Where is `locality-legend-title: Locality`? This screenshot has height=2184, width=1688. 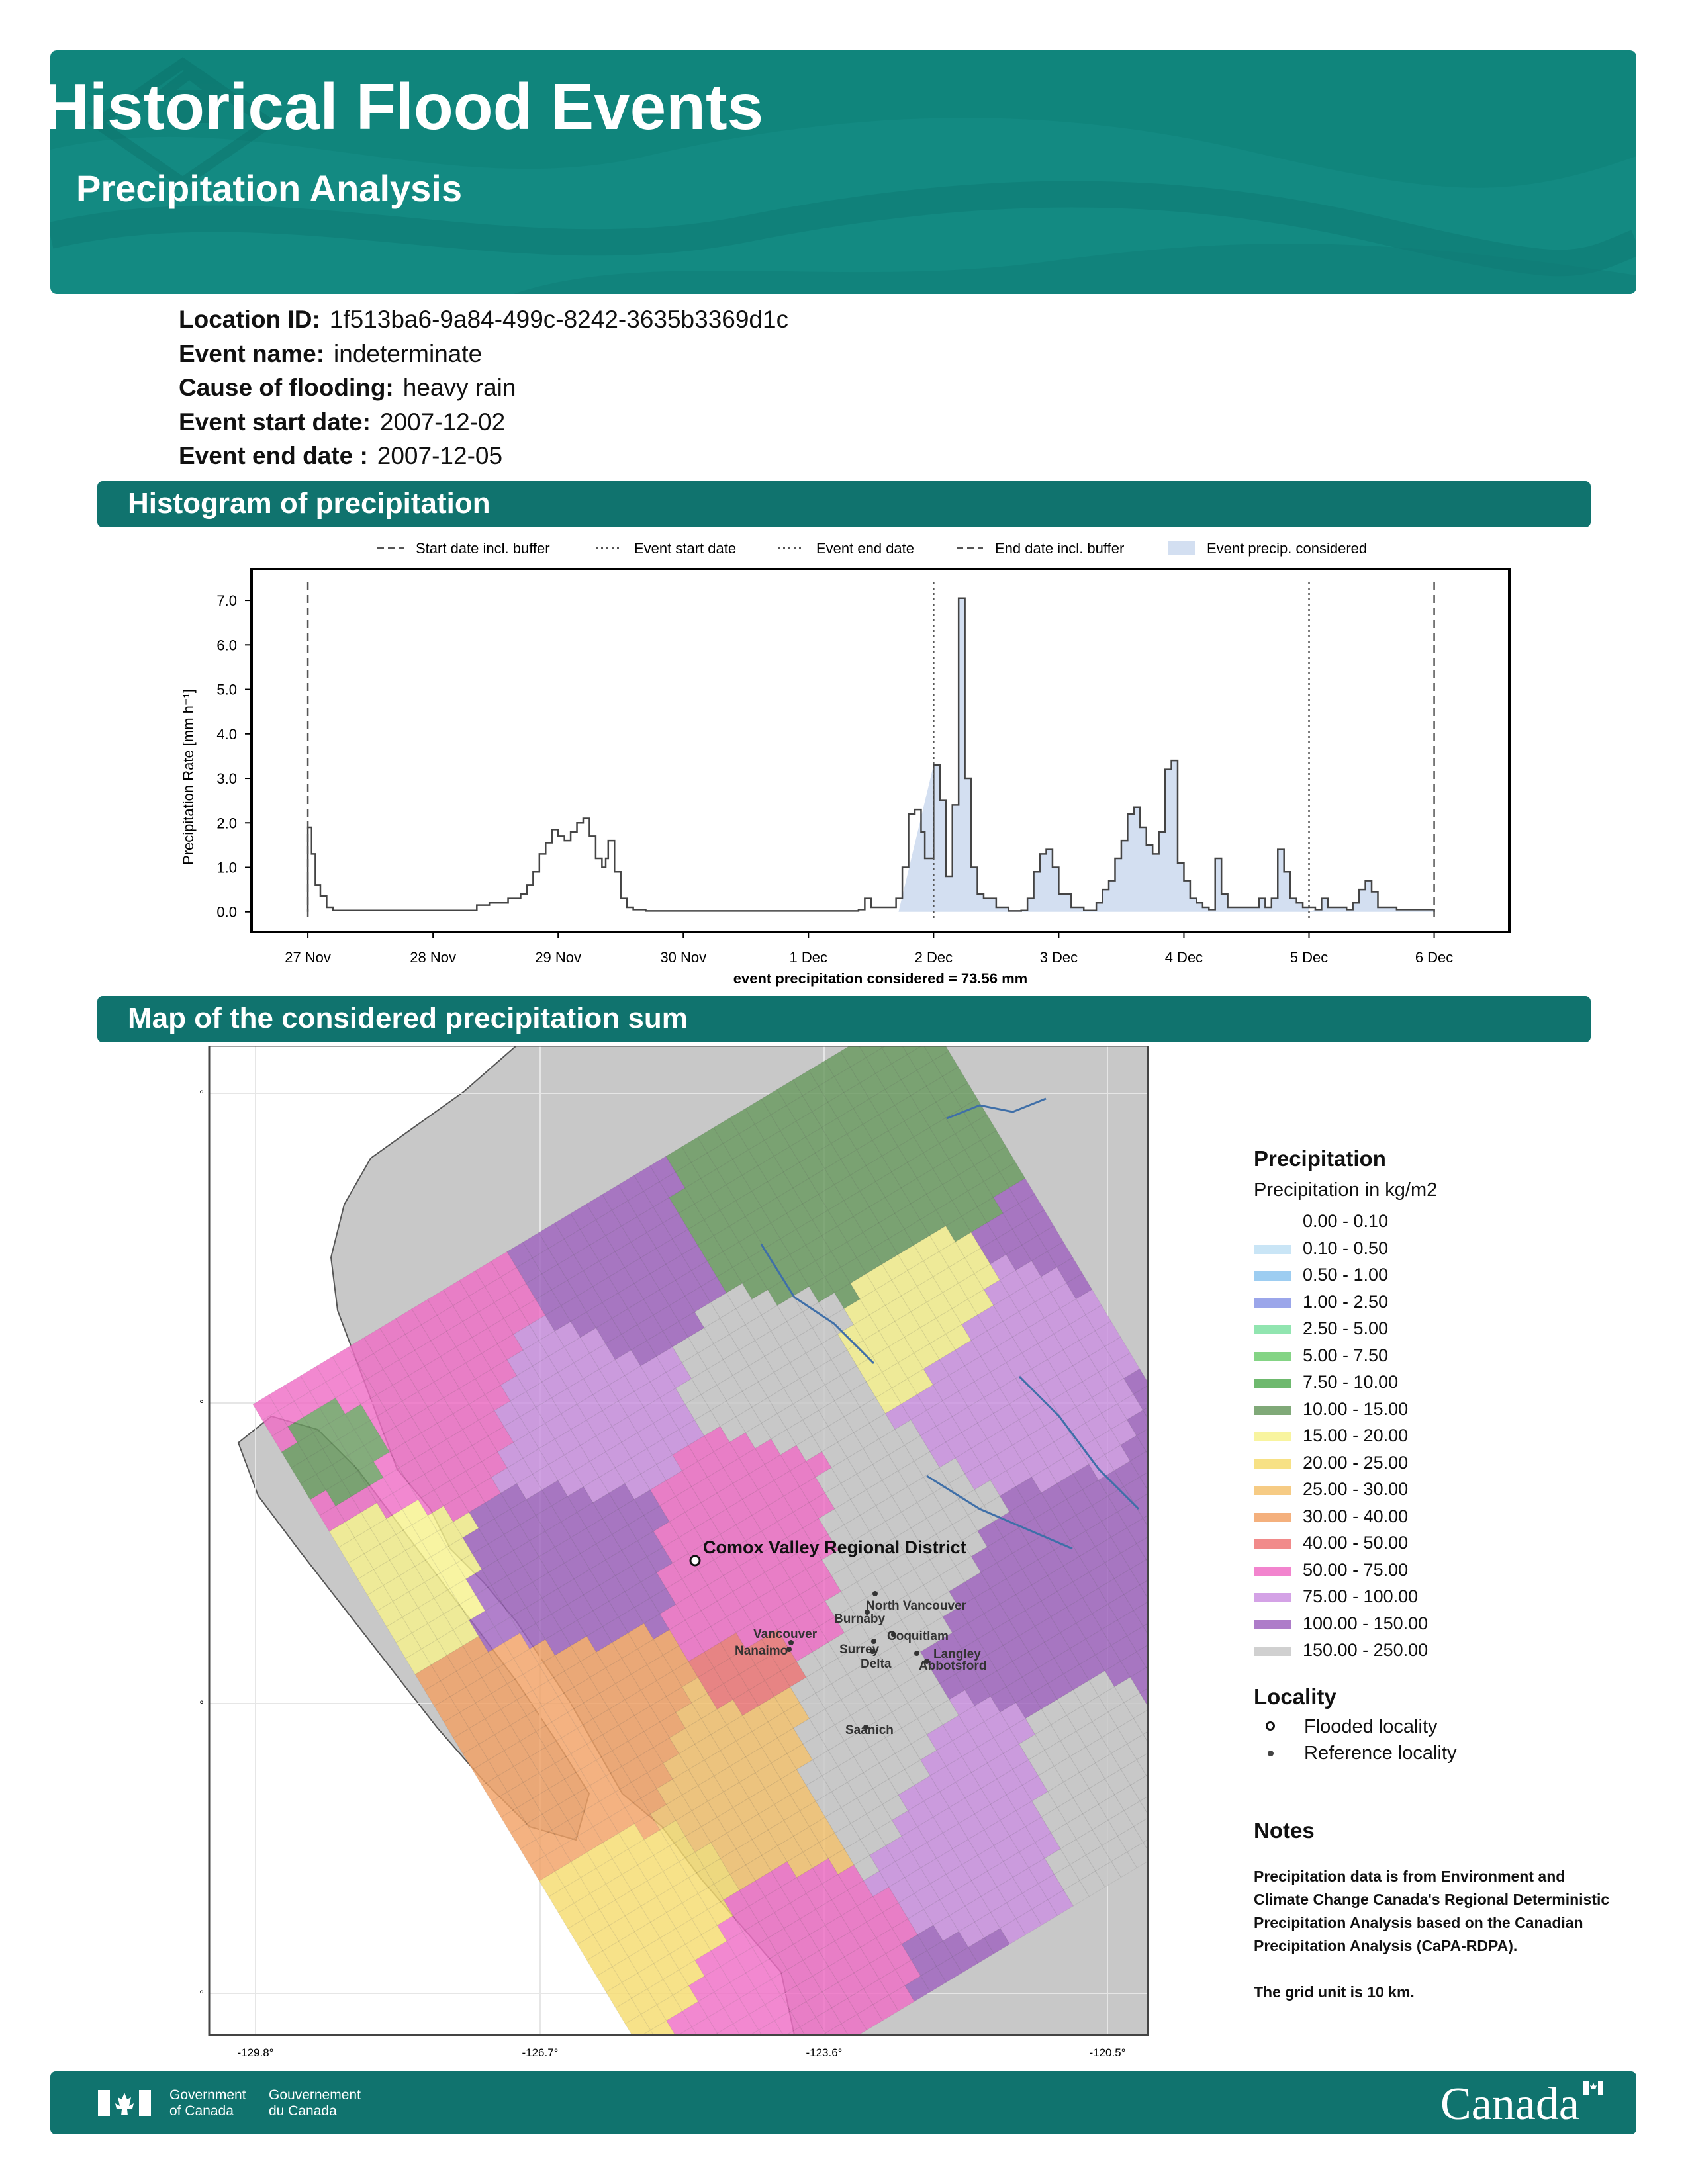 locality-legend-title: Locality is located at coordinates (1295, 1696).